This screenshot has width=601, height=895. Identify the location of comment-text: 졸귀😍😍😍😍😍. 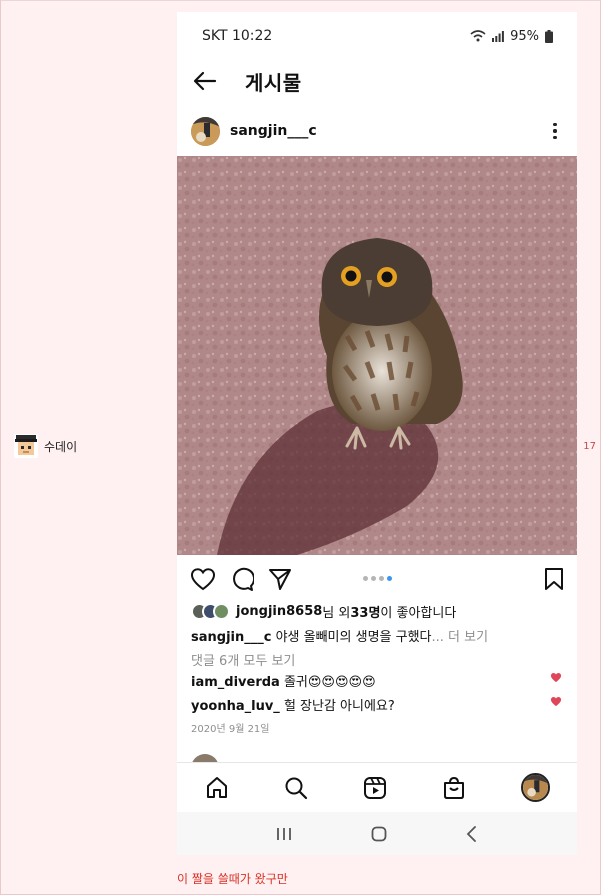
(327, 682).